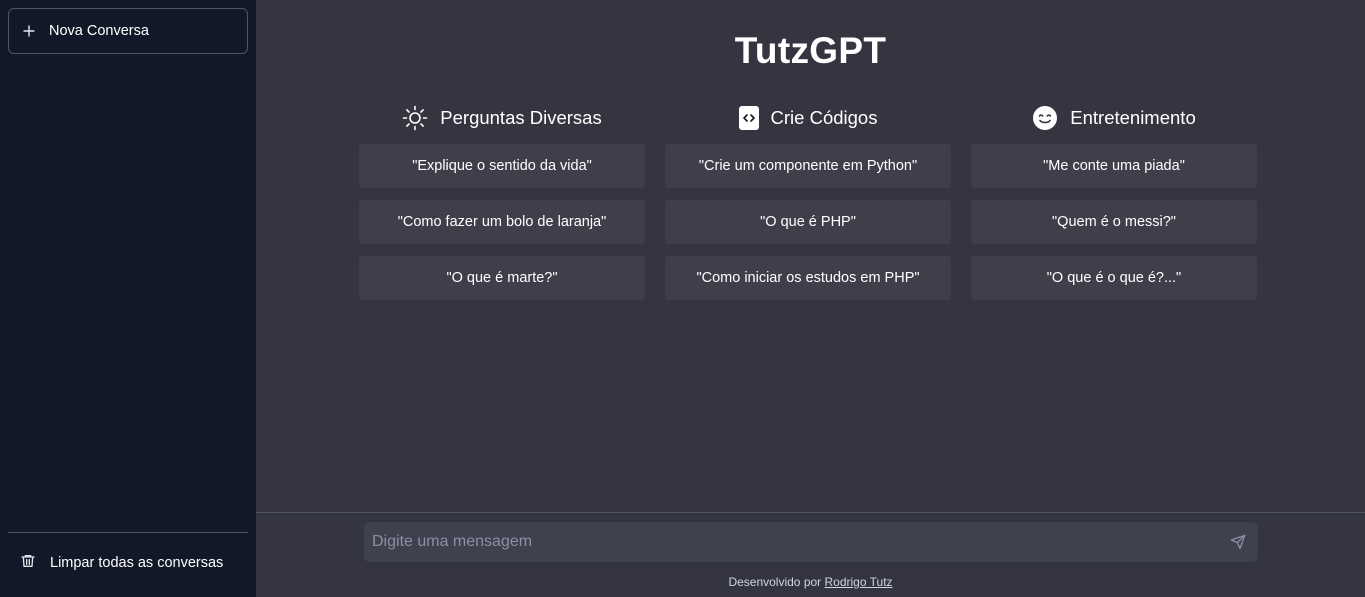 This screenshot has height=597, width=1365. I want to click on column-heading: Entretenimento, so click(1114, 118).